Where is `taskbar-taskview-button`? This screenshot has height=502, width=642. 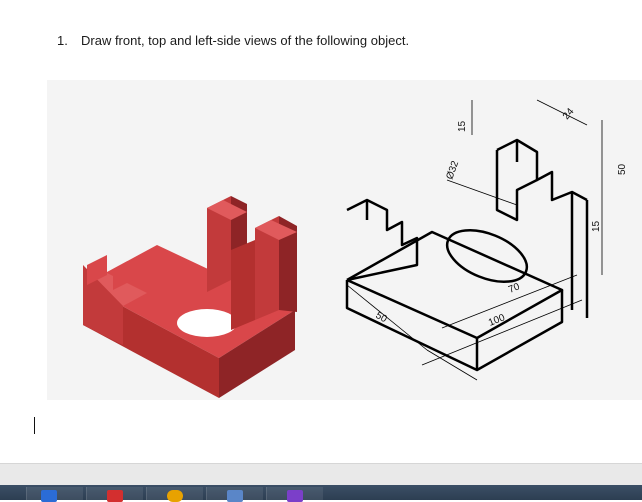
taskbar-taskview-button is located at coordinates (234, 494).